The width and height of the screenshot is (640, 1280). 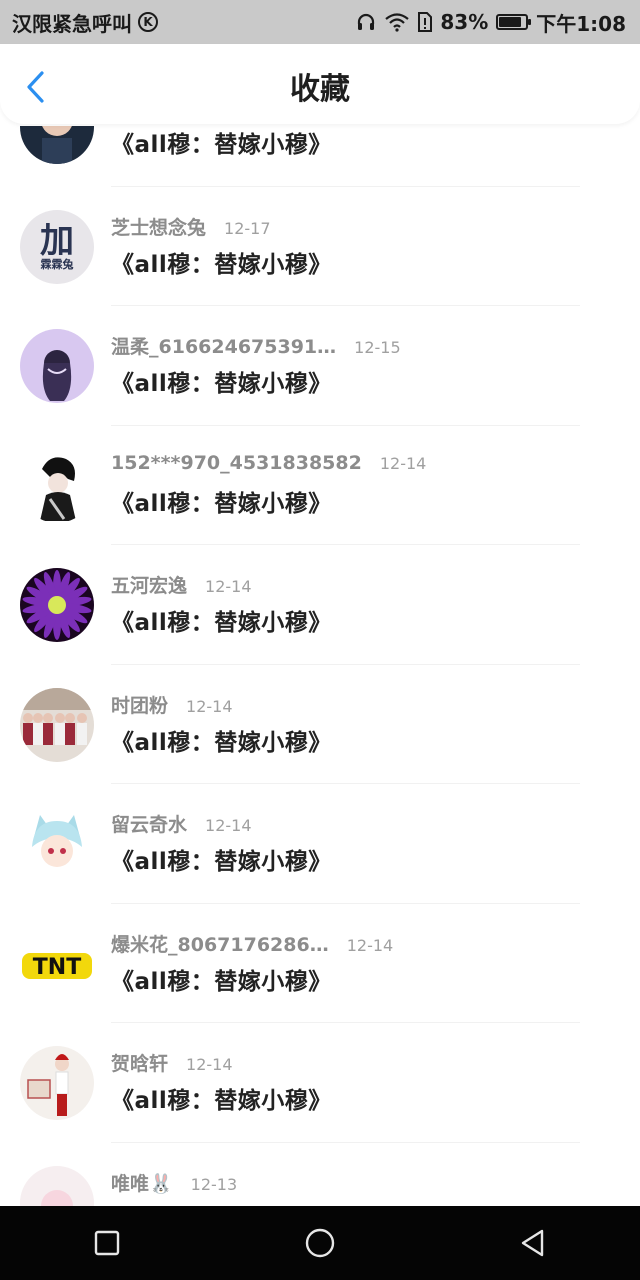 I want to click on back-nav-button, so click(x=533, y=1243).